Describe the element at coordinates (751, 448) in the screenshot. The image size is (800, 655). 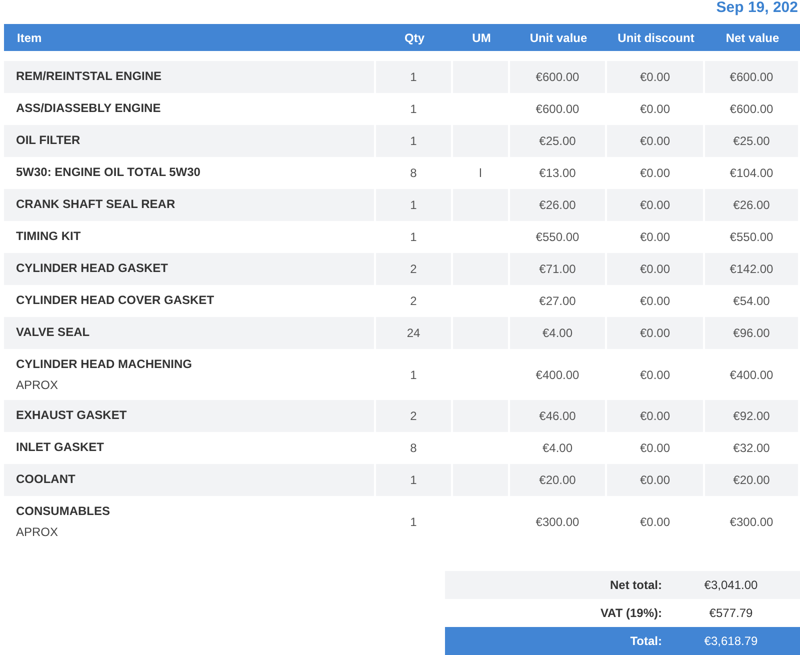
I see `table-cell: €32.00` at that location.